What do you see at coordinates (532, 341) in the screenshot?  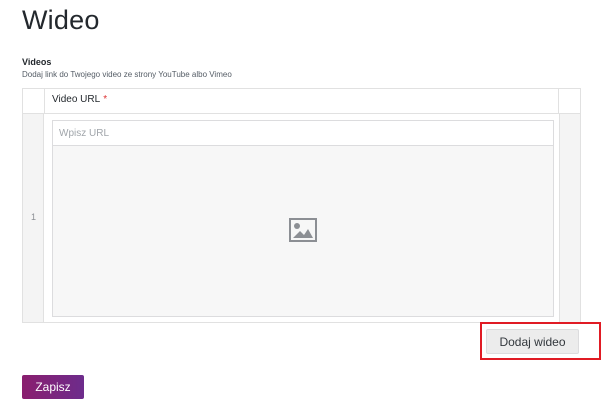 I see `add-video-button: Dodaj wideo` at bounding box center [532, 341].